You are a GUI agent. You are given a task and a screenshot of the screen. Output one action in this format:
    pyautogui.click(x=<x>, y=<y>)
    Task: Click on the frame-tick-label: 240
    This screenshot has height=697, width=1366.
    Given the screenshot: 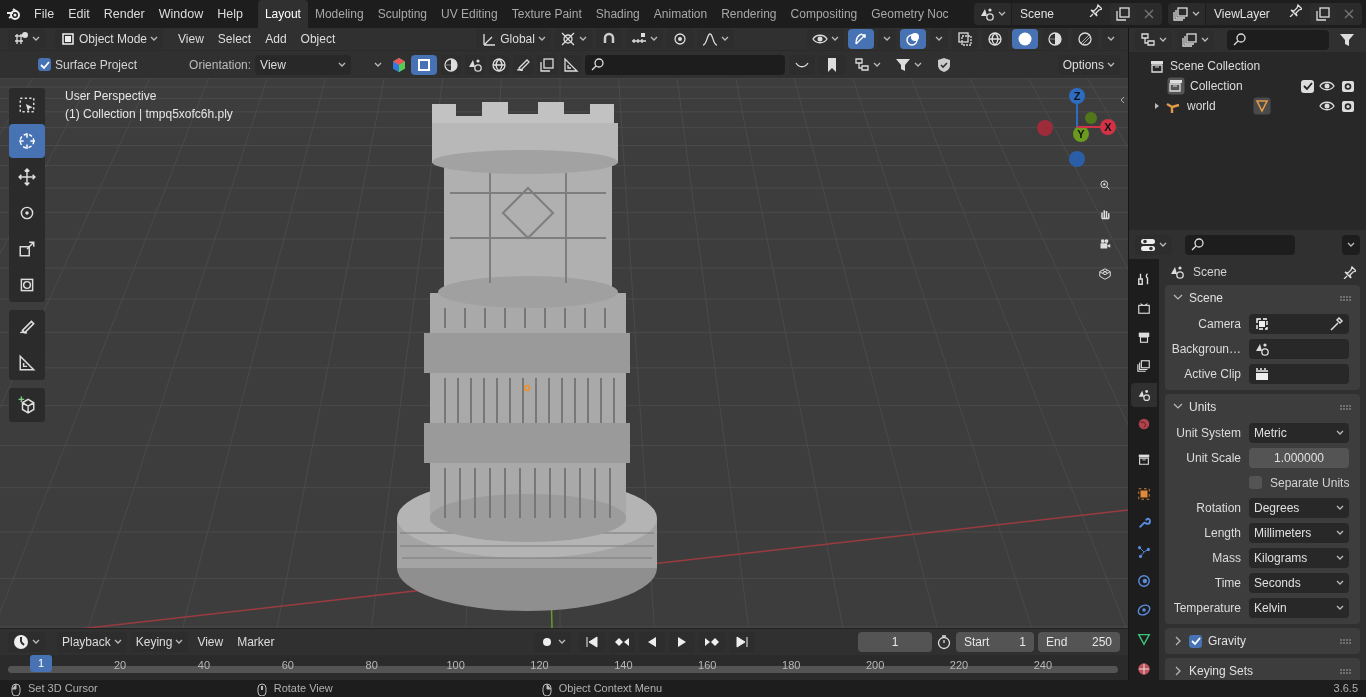 What is the action you would take?
    pyautogui.click(x=1043, y=666)
    